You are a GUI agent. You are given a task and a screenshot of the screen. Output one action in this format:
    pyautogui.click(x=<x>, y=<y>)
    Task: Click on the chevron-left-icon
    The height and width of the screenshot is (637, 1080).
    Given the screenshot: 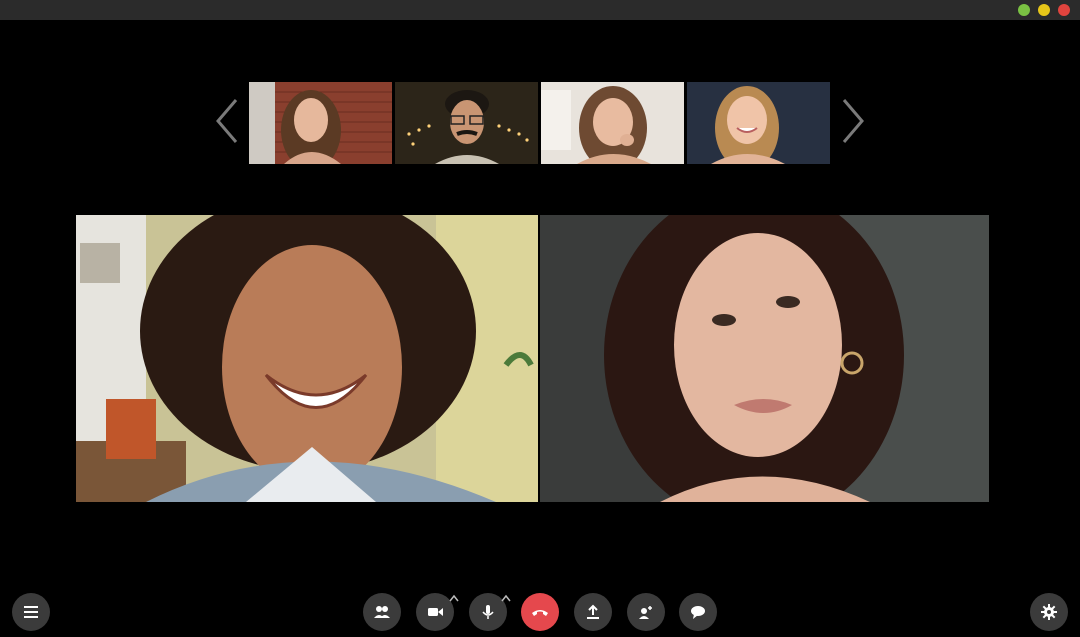 What is the action you would take?
    pyautogui.click(x=227, y=121)
    